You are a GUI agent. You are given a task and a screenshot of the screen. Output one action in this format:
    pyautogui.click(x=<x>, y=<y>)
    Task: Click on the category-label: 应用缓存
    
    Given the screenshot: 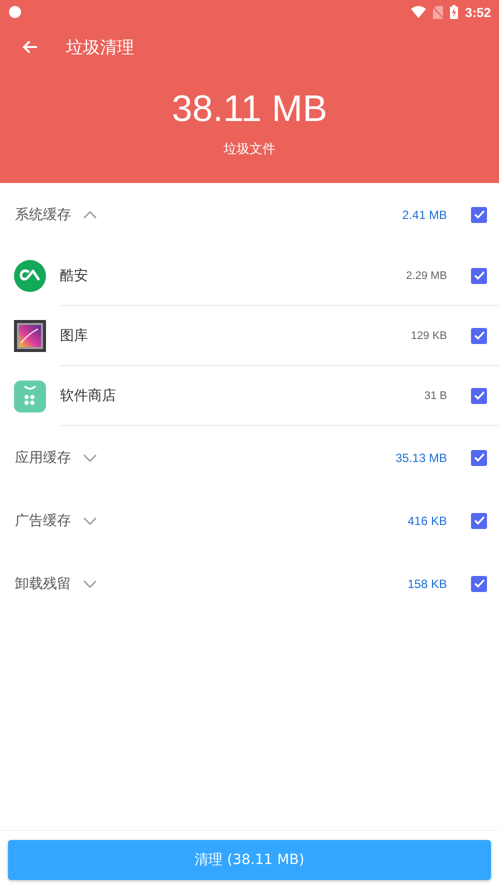 What is the action you would take?
    pyautogui.click(x=43, y=457)
    